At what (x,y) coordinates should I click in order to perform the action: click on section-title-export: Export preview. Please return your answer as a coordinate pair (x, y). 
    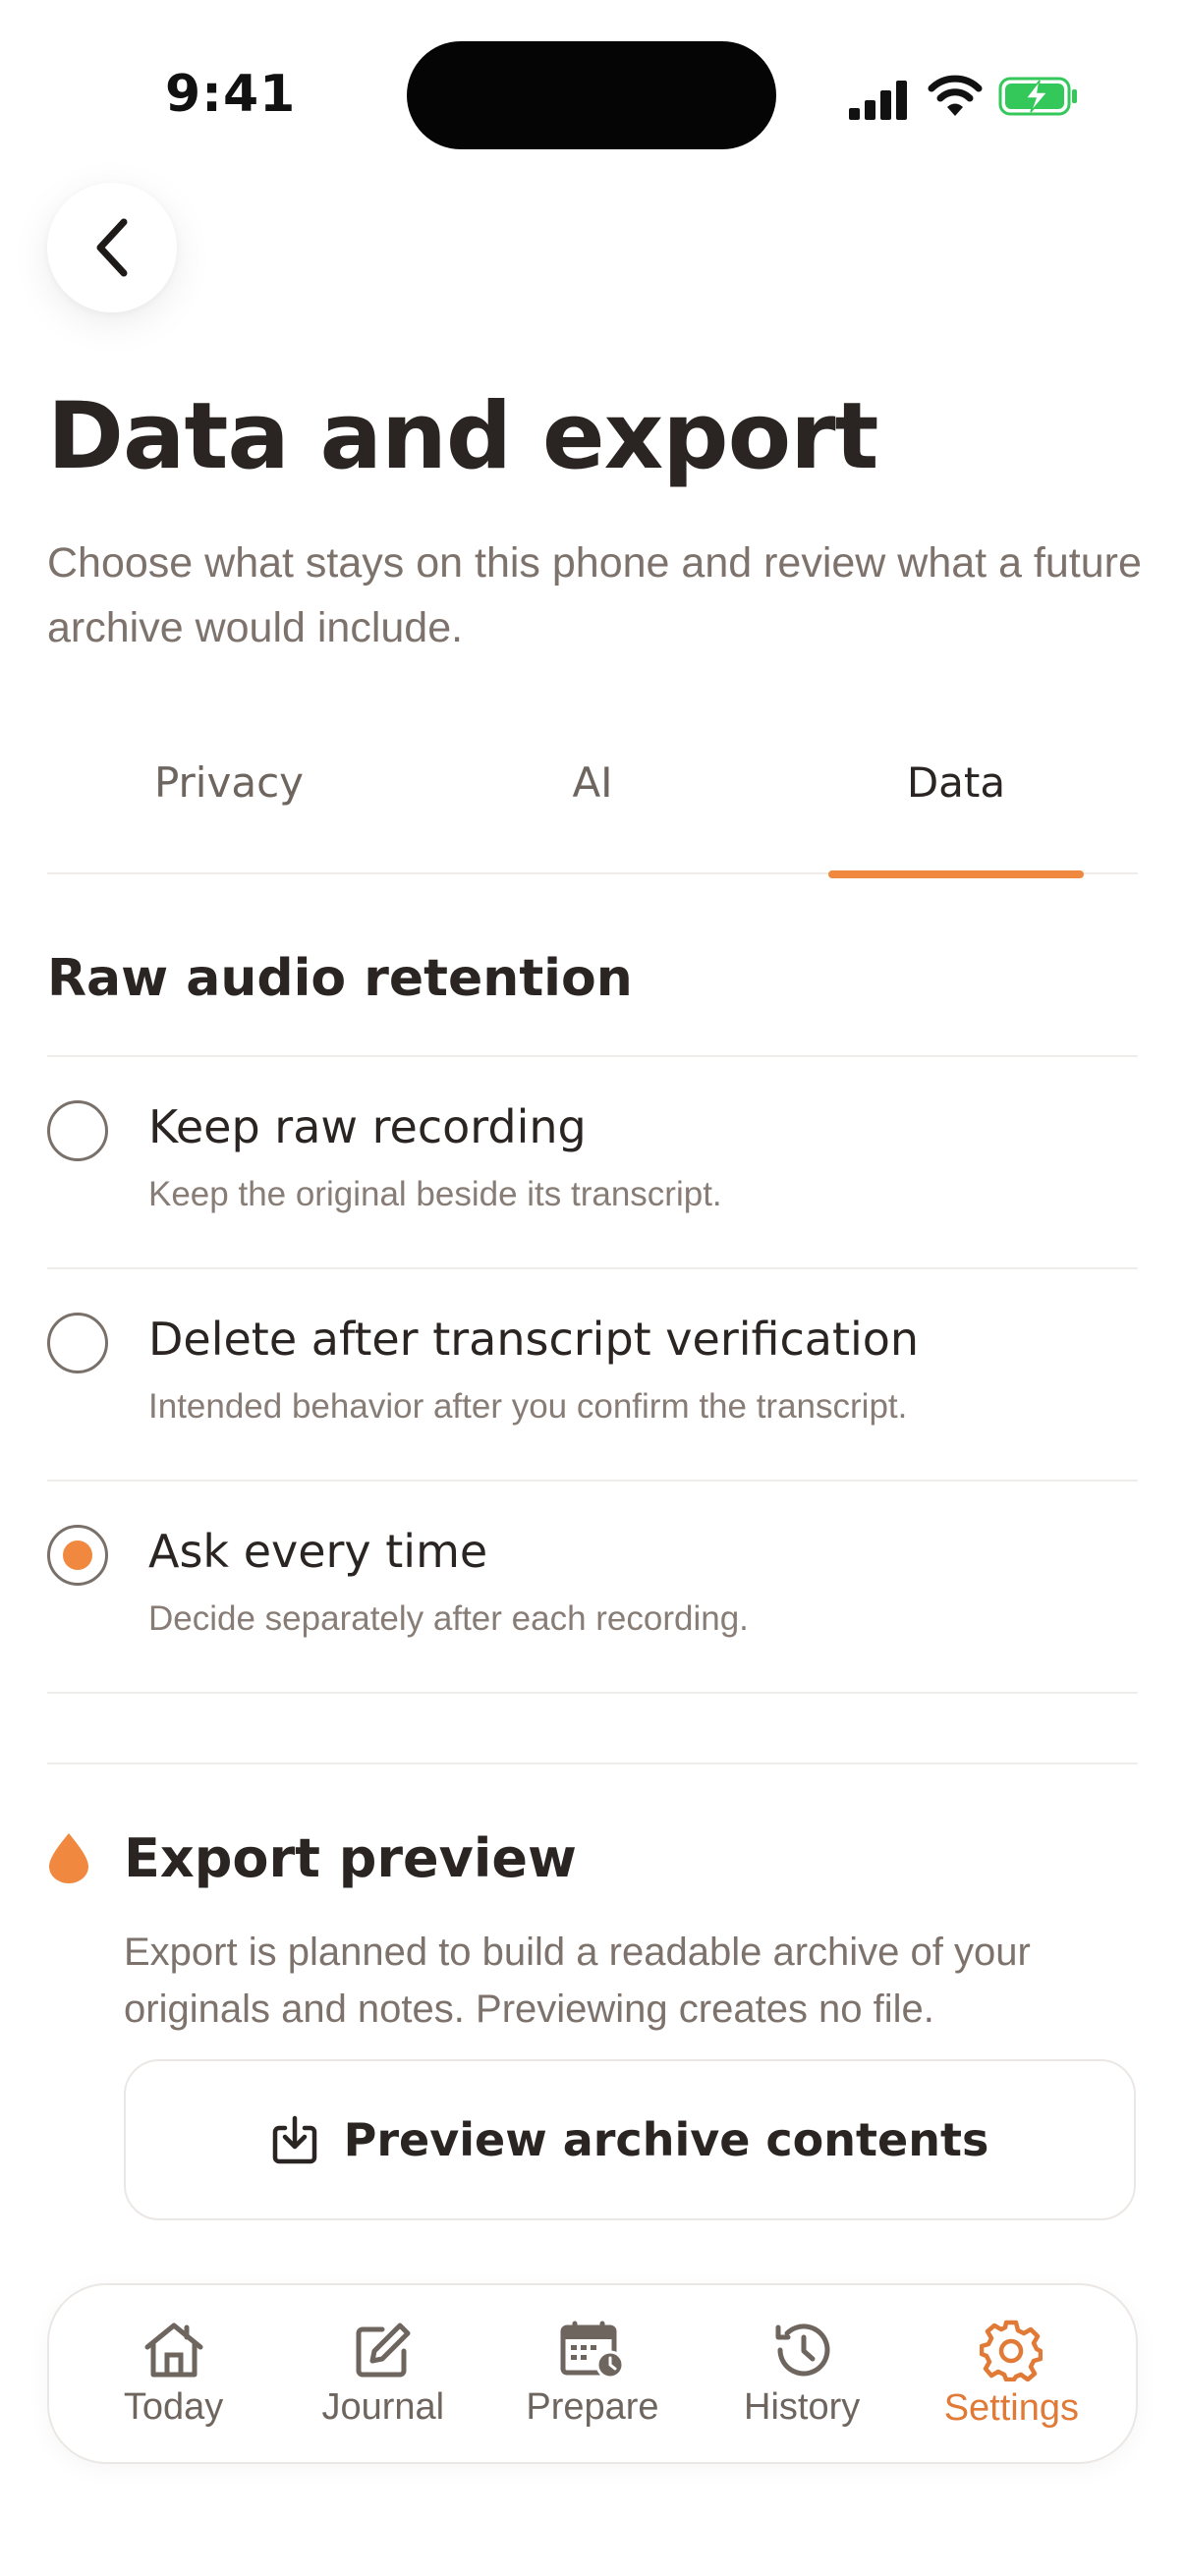
    Looking at the image, I should click on (351, 1858).